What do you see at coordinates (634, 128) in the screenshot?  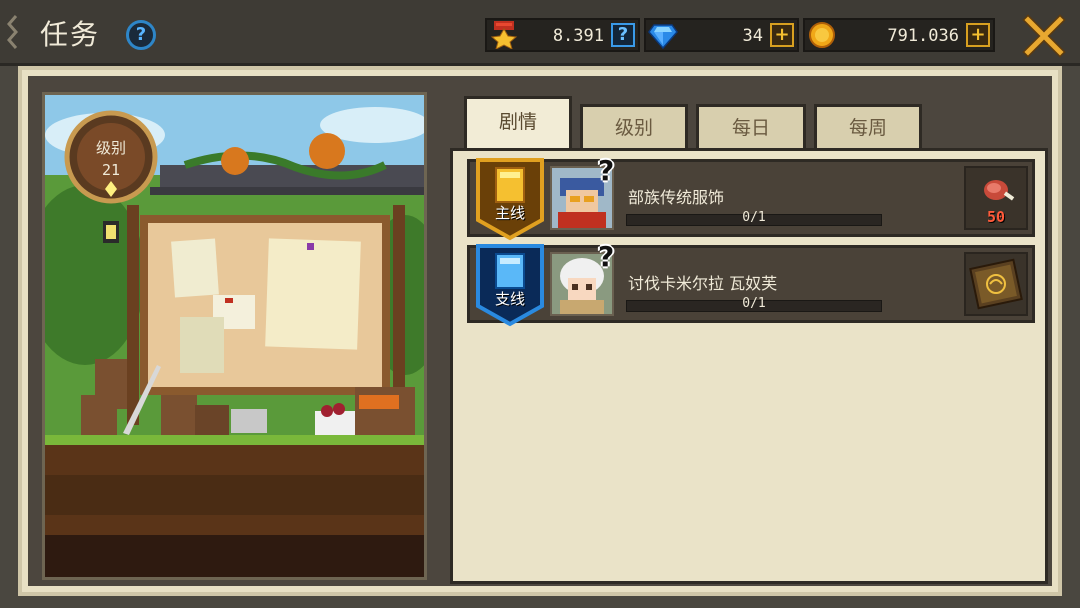 I see `tab-level: 级别` at bounding box center [634, 128].